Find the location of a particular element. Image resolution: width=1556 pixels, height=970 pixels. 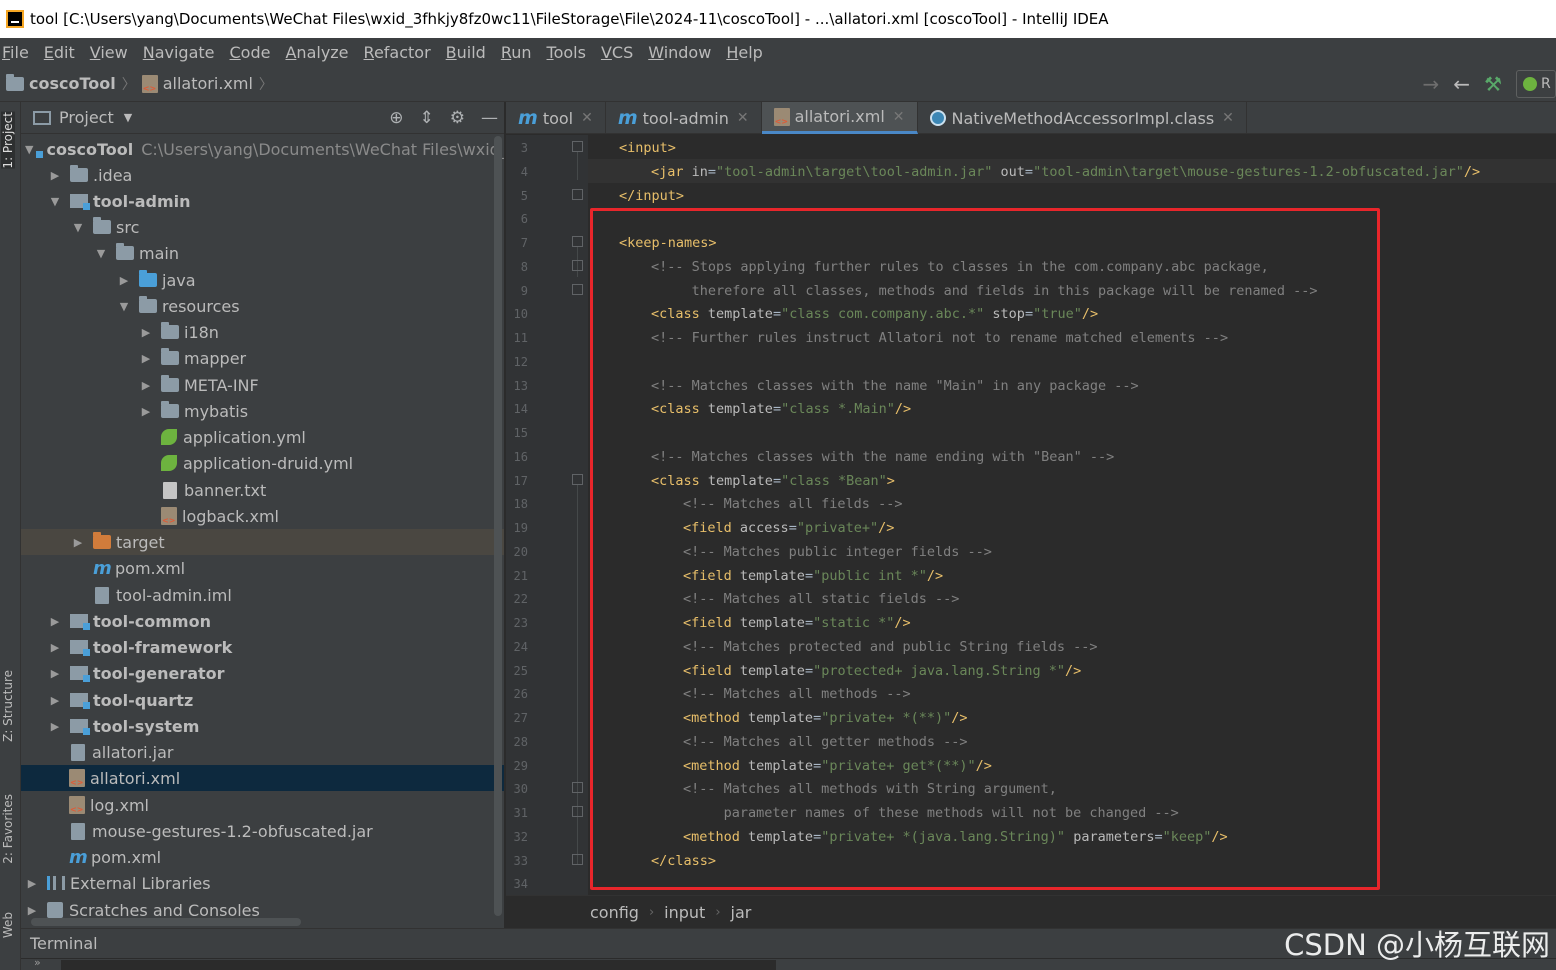

expand-toggle-icon: » is located at coordinates (37, 962).